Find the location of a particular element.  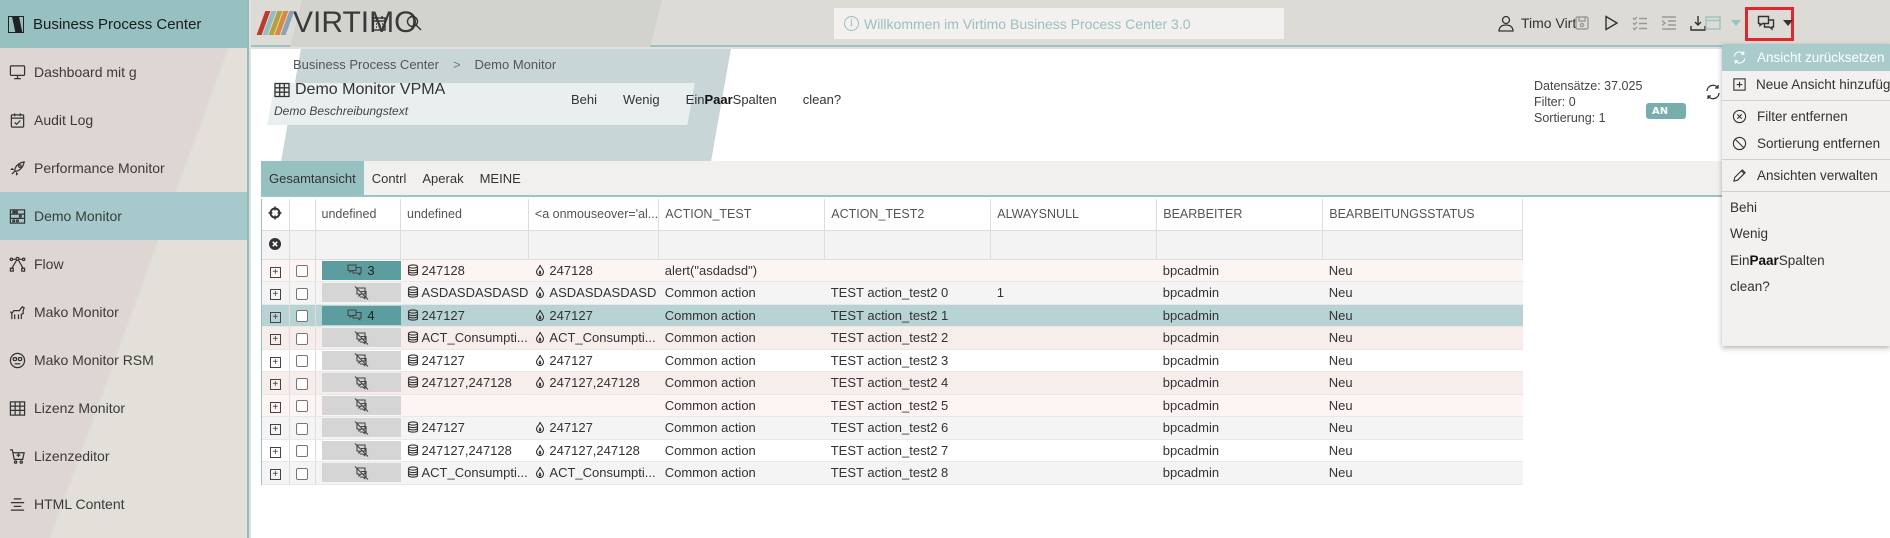

view-link-behi: Behi is located at coordinates (584, 99).